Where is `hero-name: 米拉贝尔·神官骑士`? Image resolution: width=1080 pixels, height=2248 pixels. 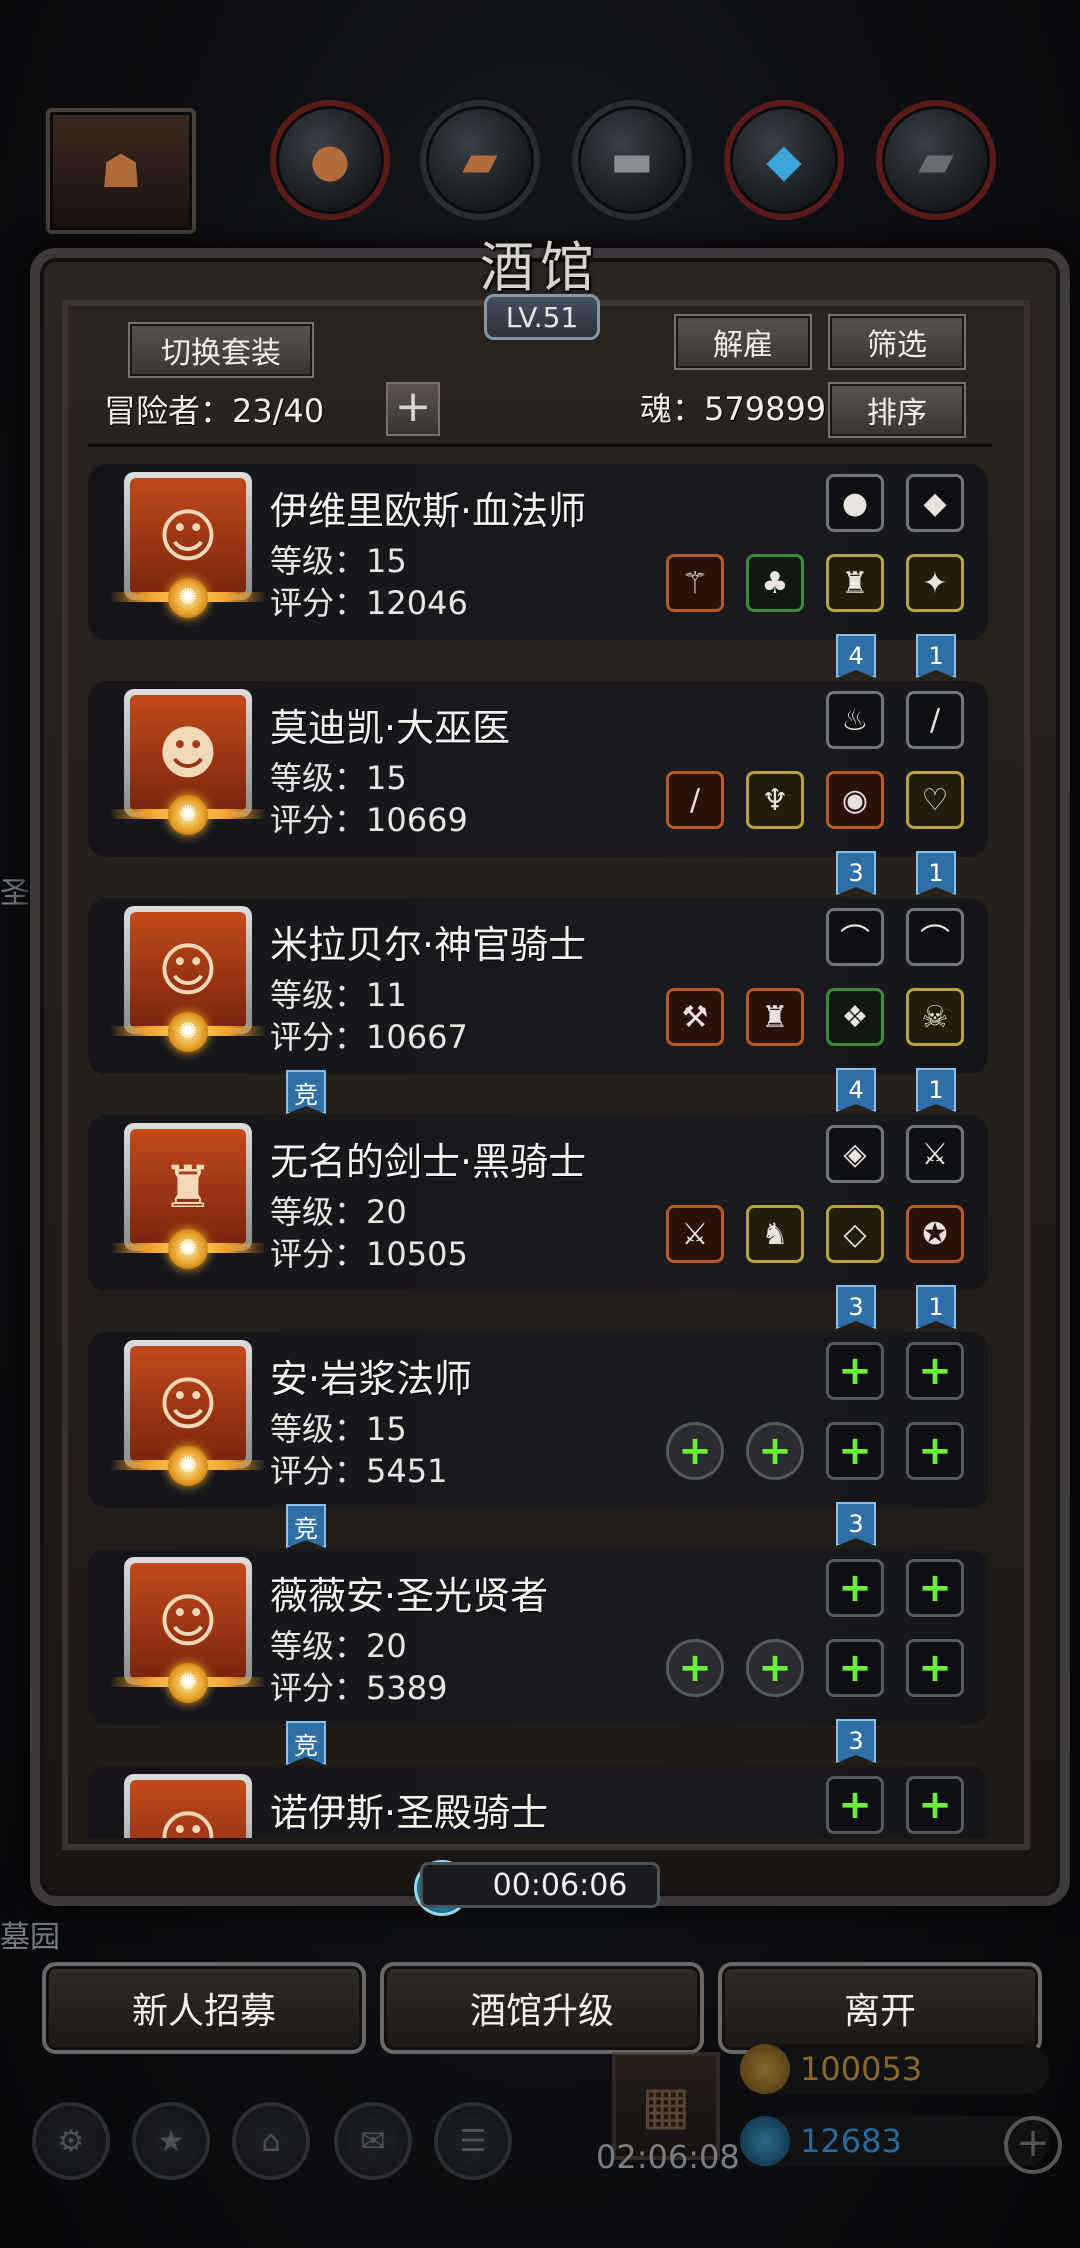 hero-name: 米拉贝尔·神官骑士 is located at coordinates (428, 945).